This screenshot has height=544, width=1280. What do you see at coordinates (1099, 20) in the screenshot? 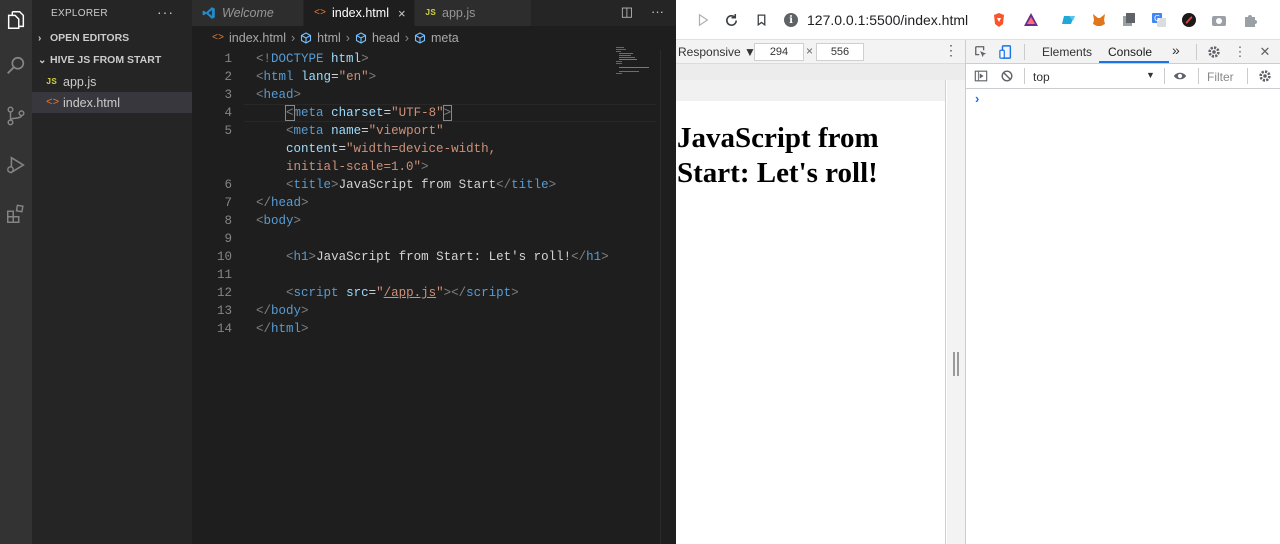
I see `metamask-icon` at bounding box center [1099, 20].